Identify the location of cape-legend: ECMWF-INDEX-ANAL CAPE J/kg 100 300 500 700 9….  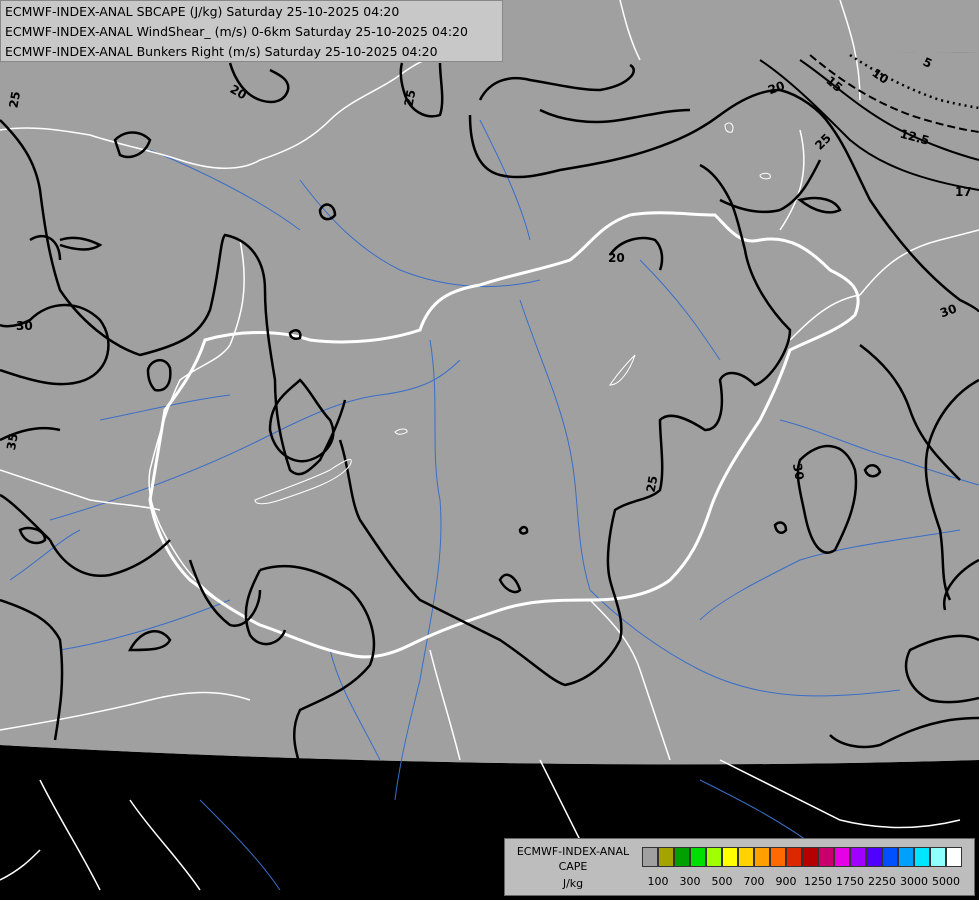
(739, 867).